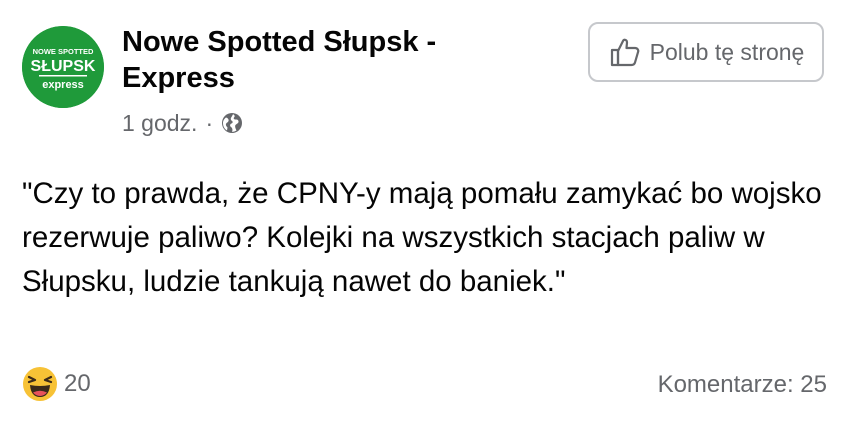 The image size is (849, 422). What do you see at coordinates (63, 51) in the screenshot?
I see `logo-text-top: NOWE SPOTTED` at bounding box center [63, 51].